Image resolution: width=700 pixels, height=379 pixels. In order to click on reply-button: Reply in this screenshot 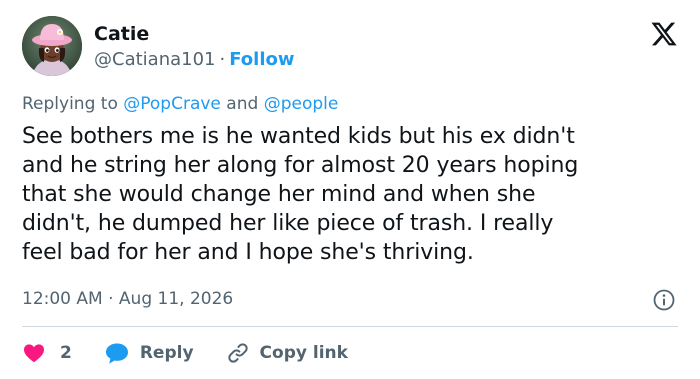, I will do `click(149, 353)`.